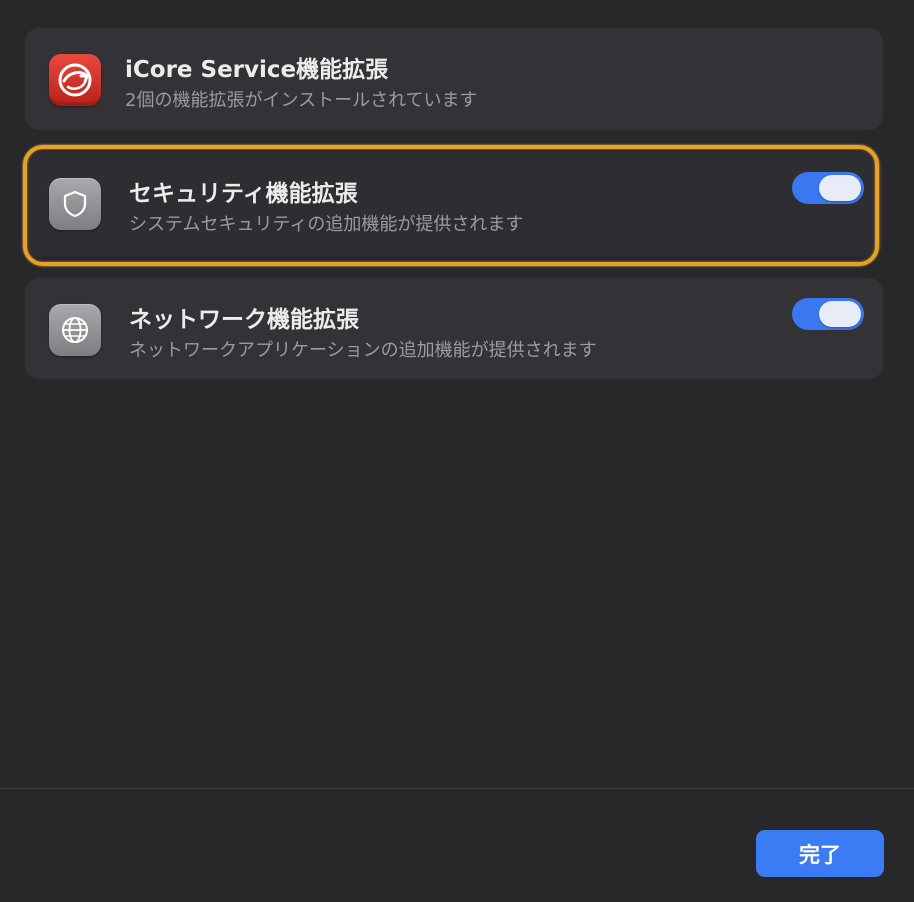 The height and width of the screenshot is (902, 914). What do you see at coordinates (454, 79) in the screenshot?
I see `app-header-card: iCore Service機能拡張 2個の機能拡張がインストールされています` at bounding box center [454, 79].